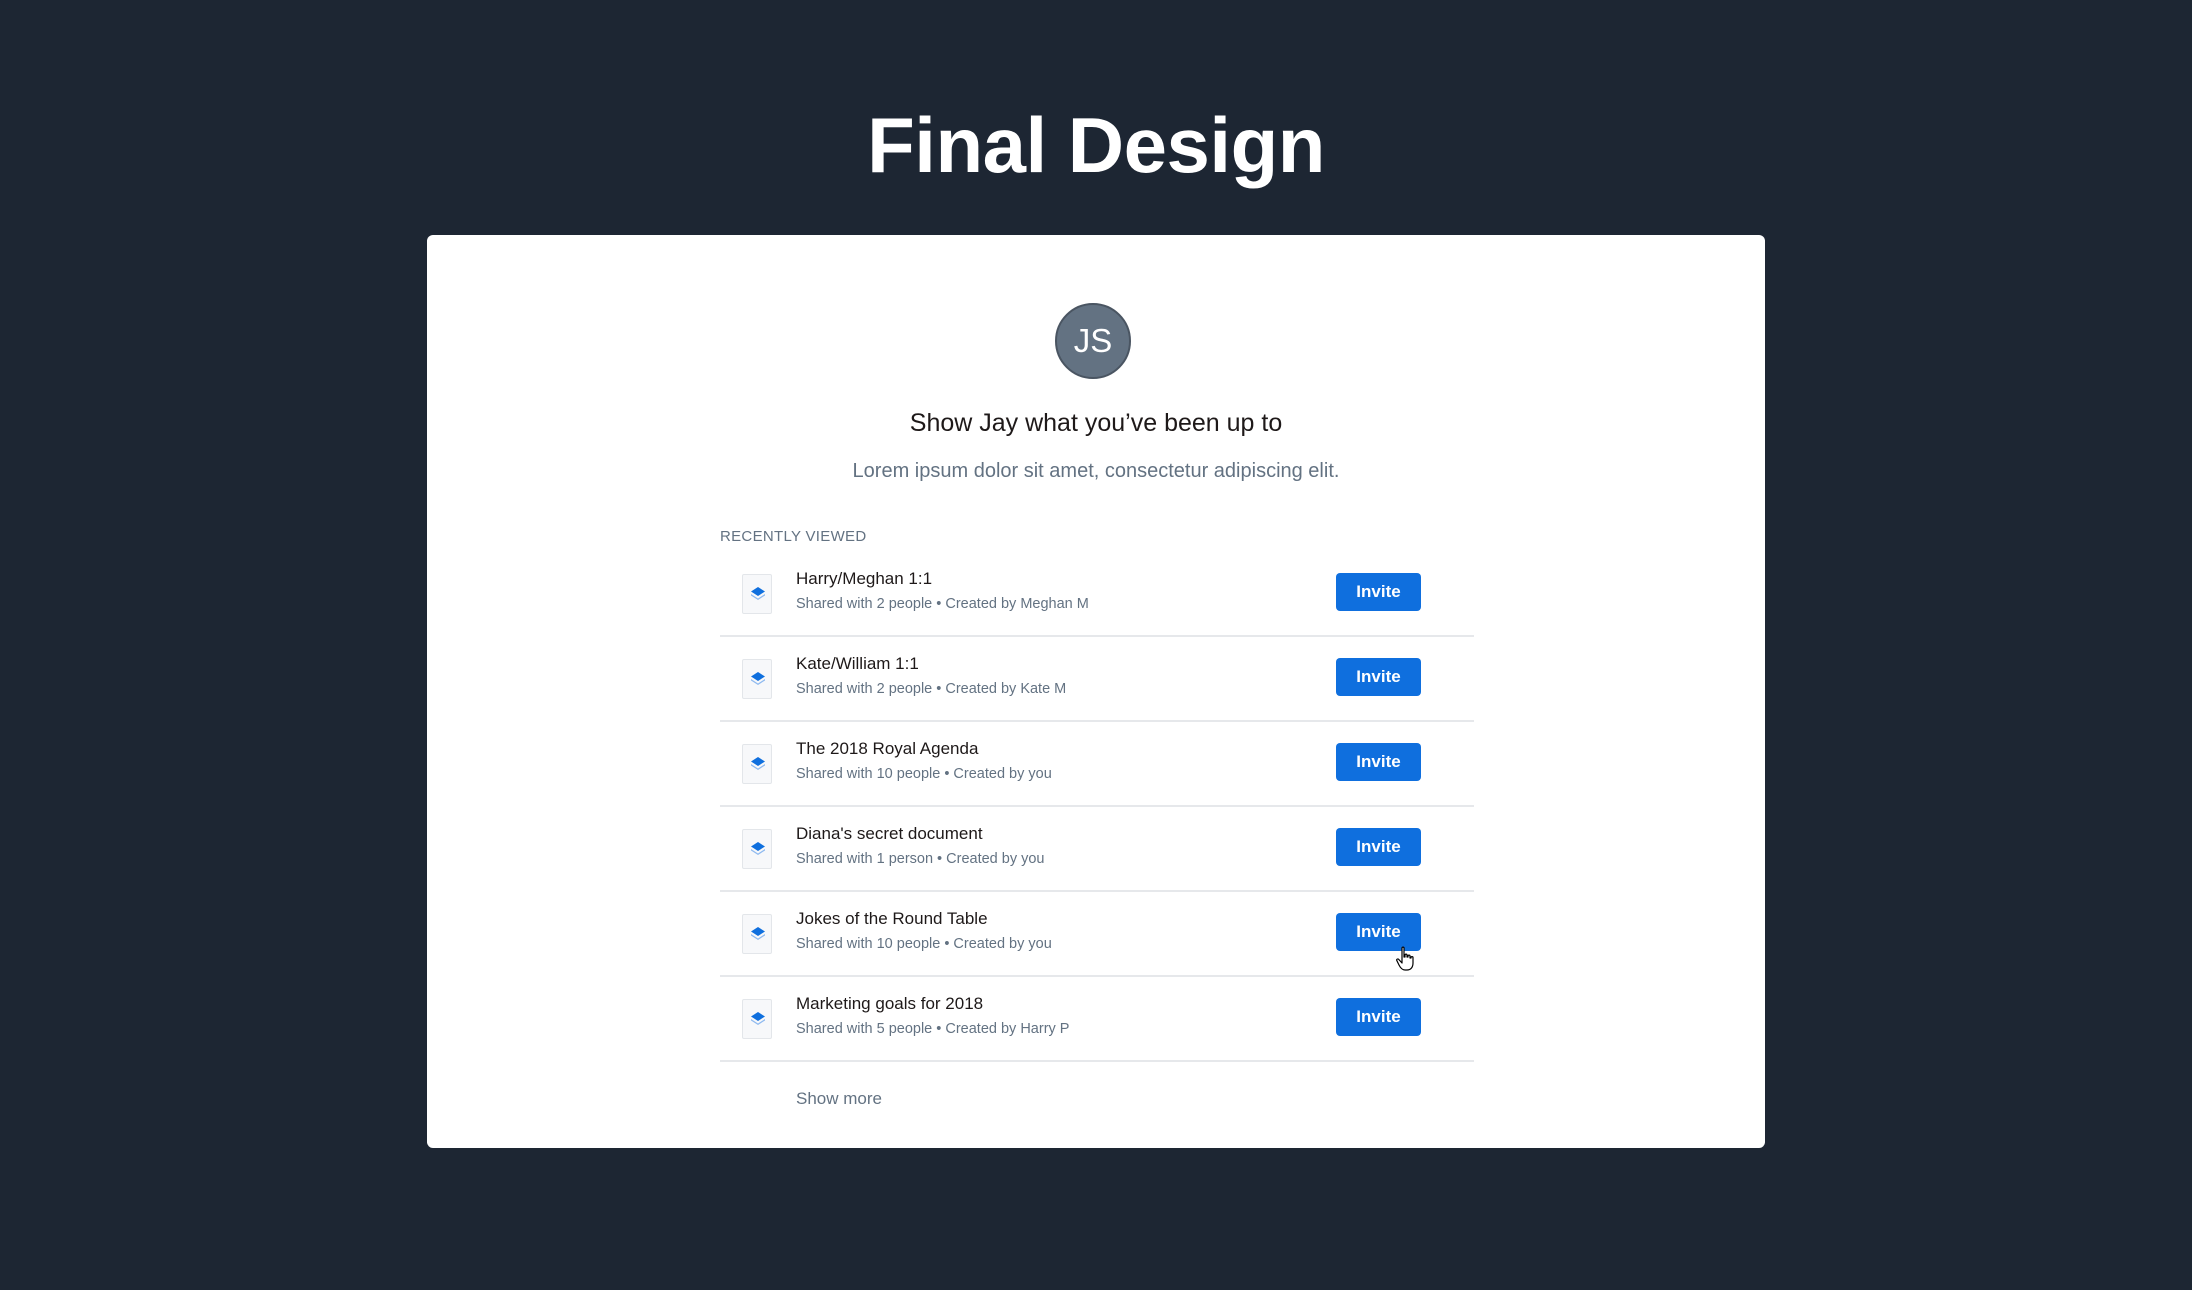 The width and height of the screenshot is (2192, 1290). I want to click on file-title: Jokes of the Round Table, so click(892, 919).